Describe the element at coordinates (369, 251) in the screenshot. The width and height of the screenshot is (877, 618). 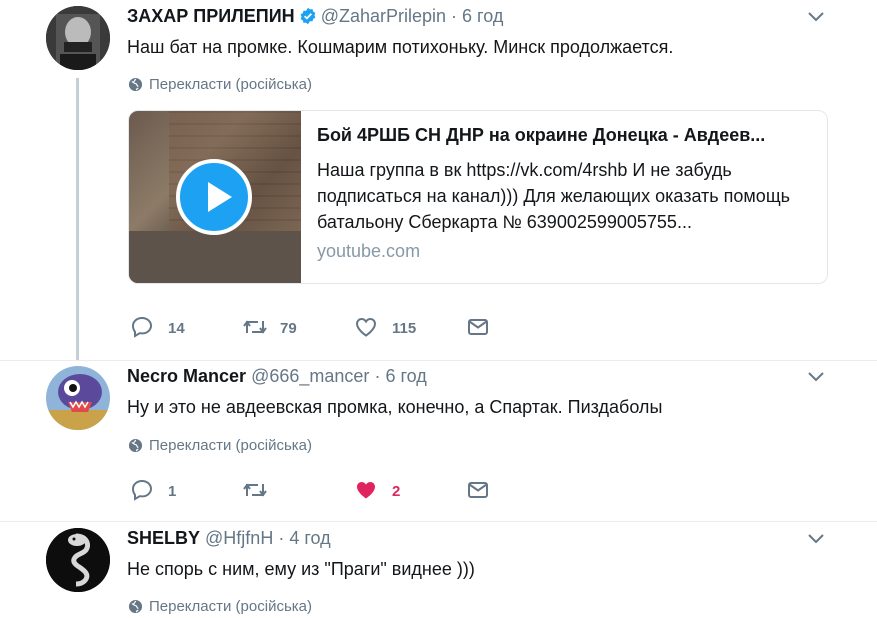
I see `card-domain: youtube.com` at that location.